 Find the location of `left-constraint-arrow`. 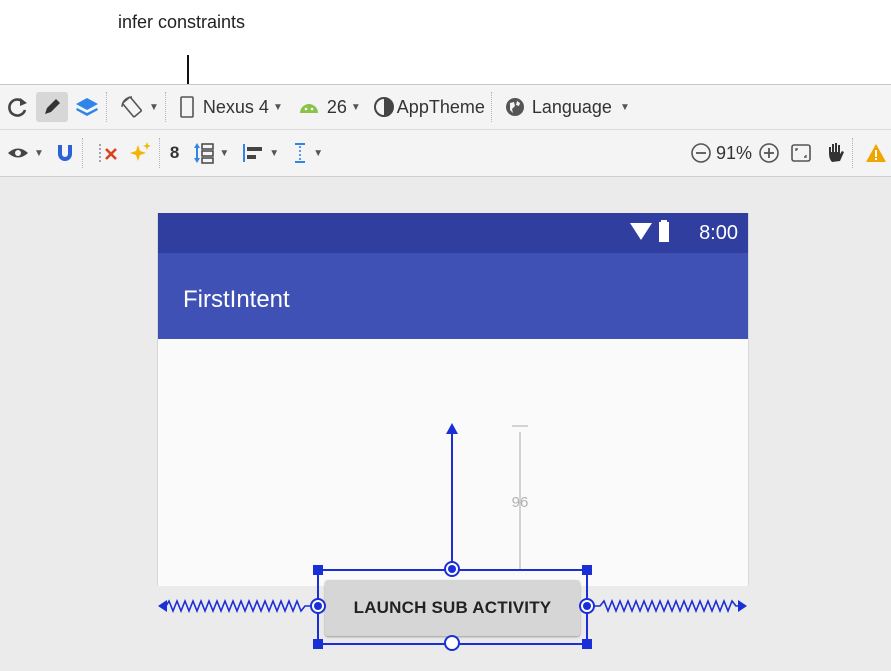

left-constraint-arrow is located at coordinates (162, 606).